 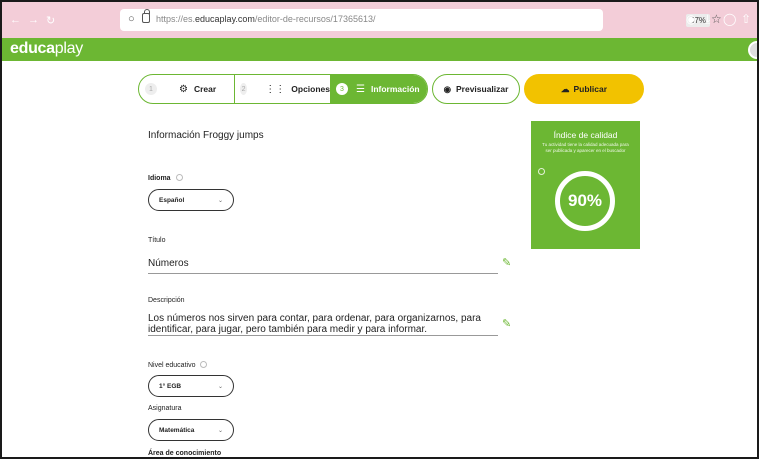 I want to click on quality-score-ring: 90%, so click(x=585, y=201).